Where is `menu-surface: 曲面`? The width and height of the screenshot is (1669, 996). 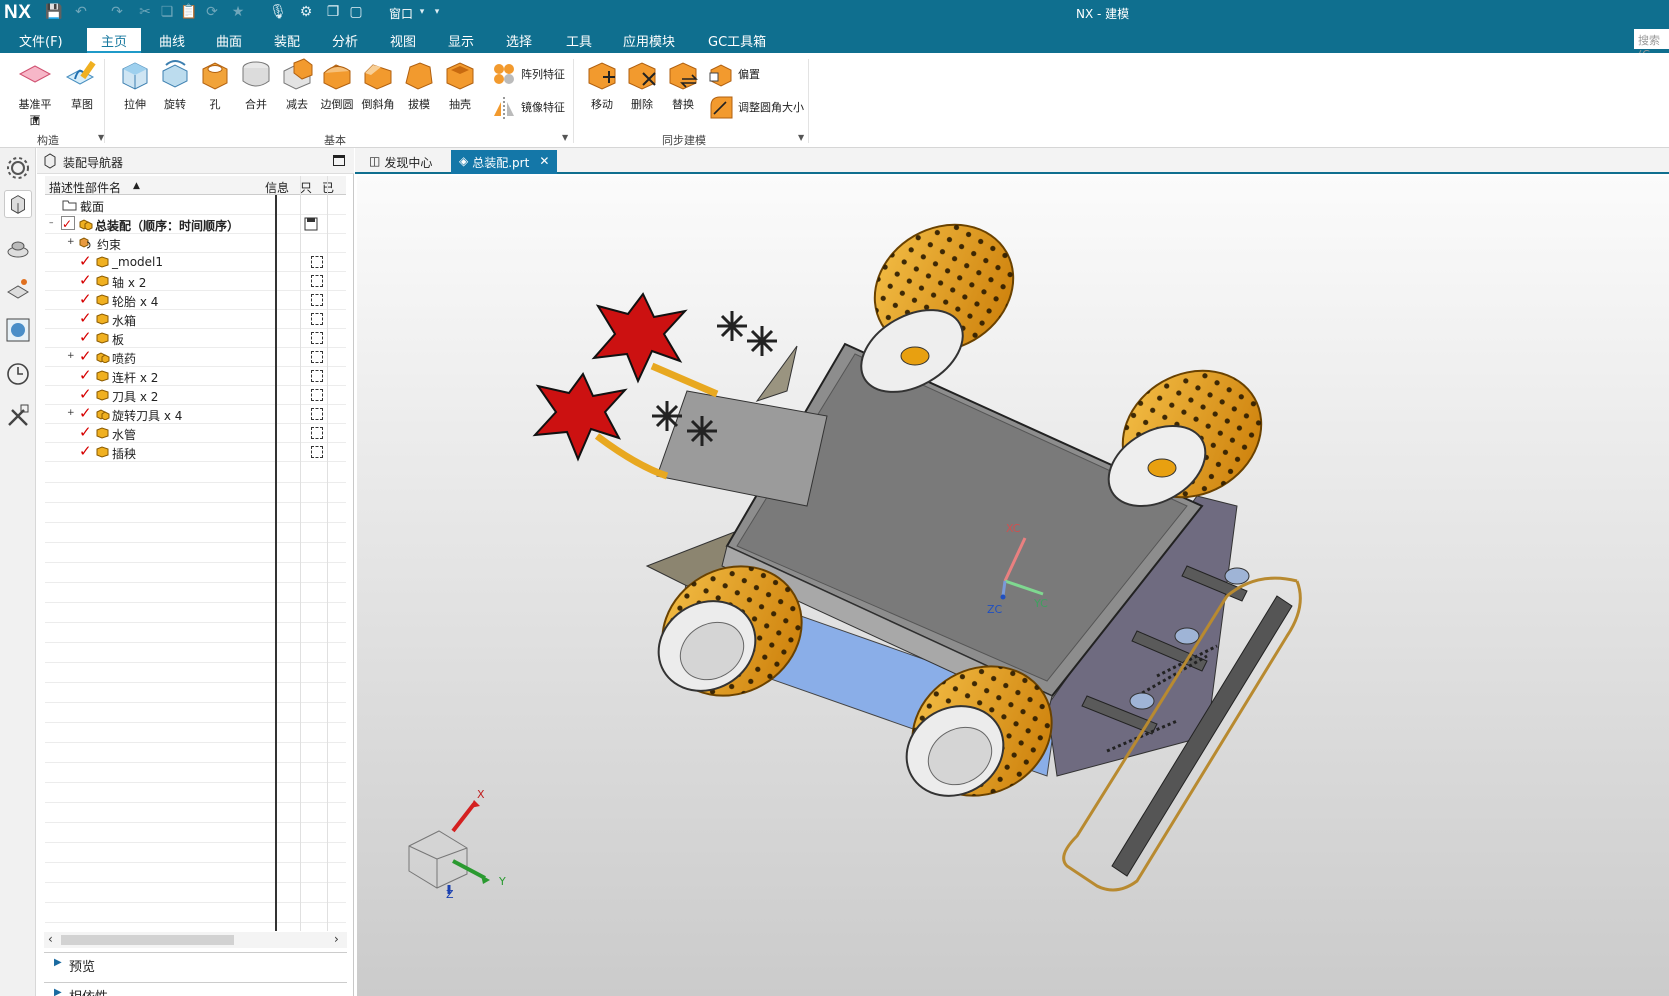 menu-surface: 曲面 is located at coordinates (229, 40).